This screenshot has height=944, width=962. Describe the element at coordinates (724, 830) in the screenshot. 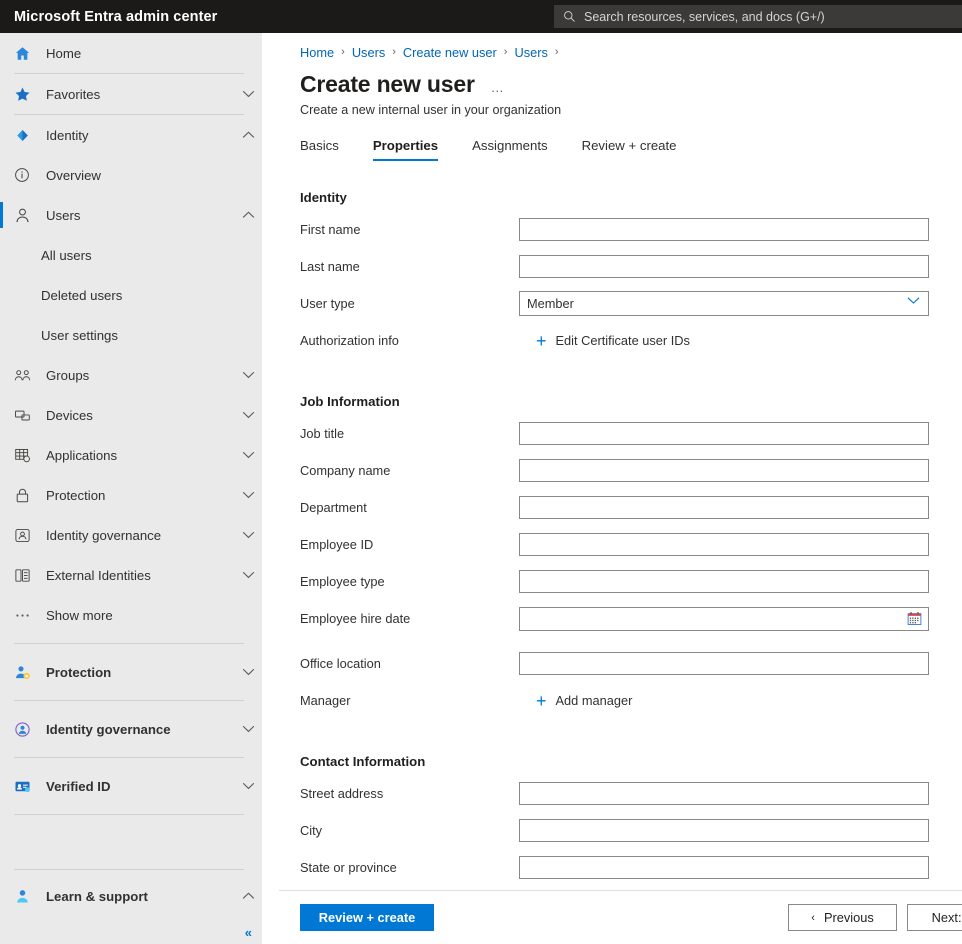

I see `city-input` at that location.